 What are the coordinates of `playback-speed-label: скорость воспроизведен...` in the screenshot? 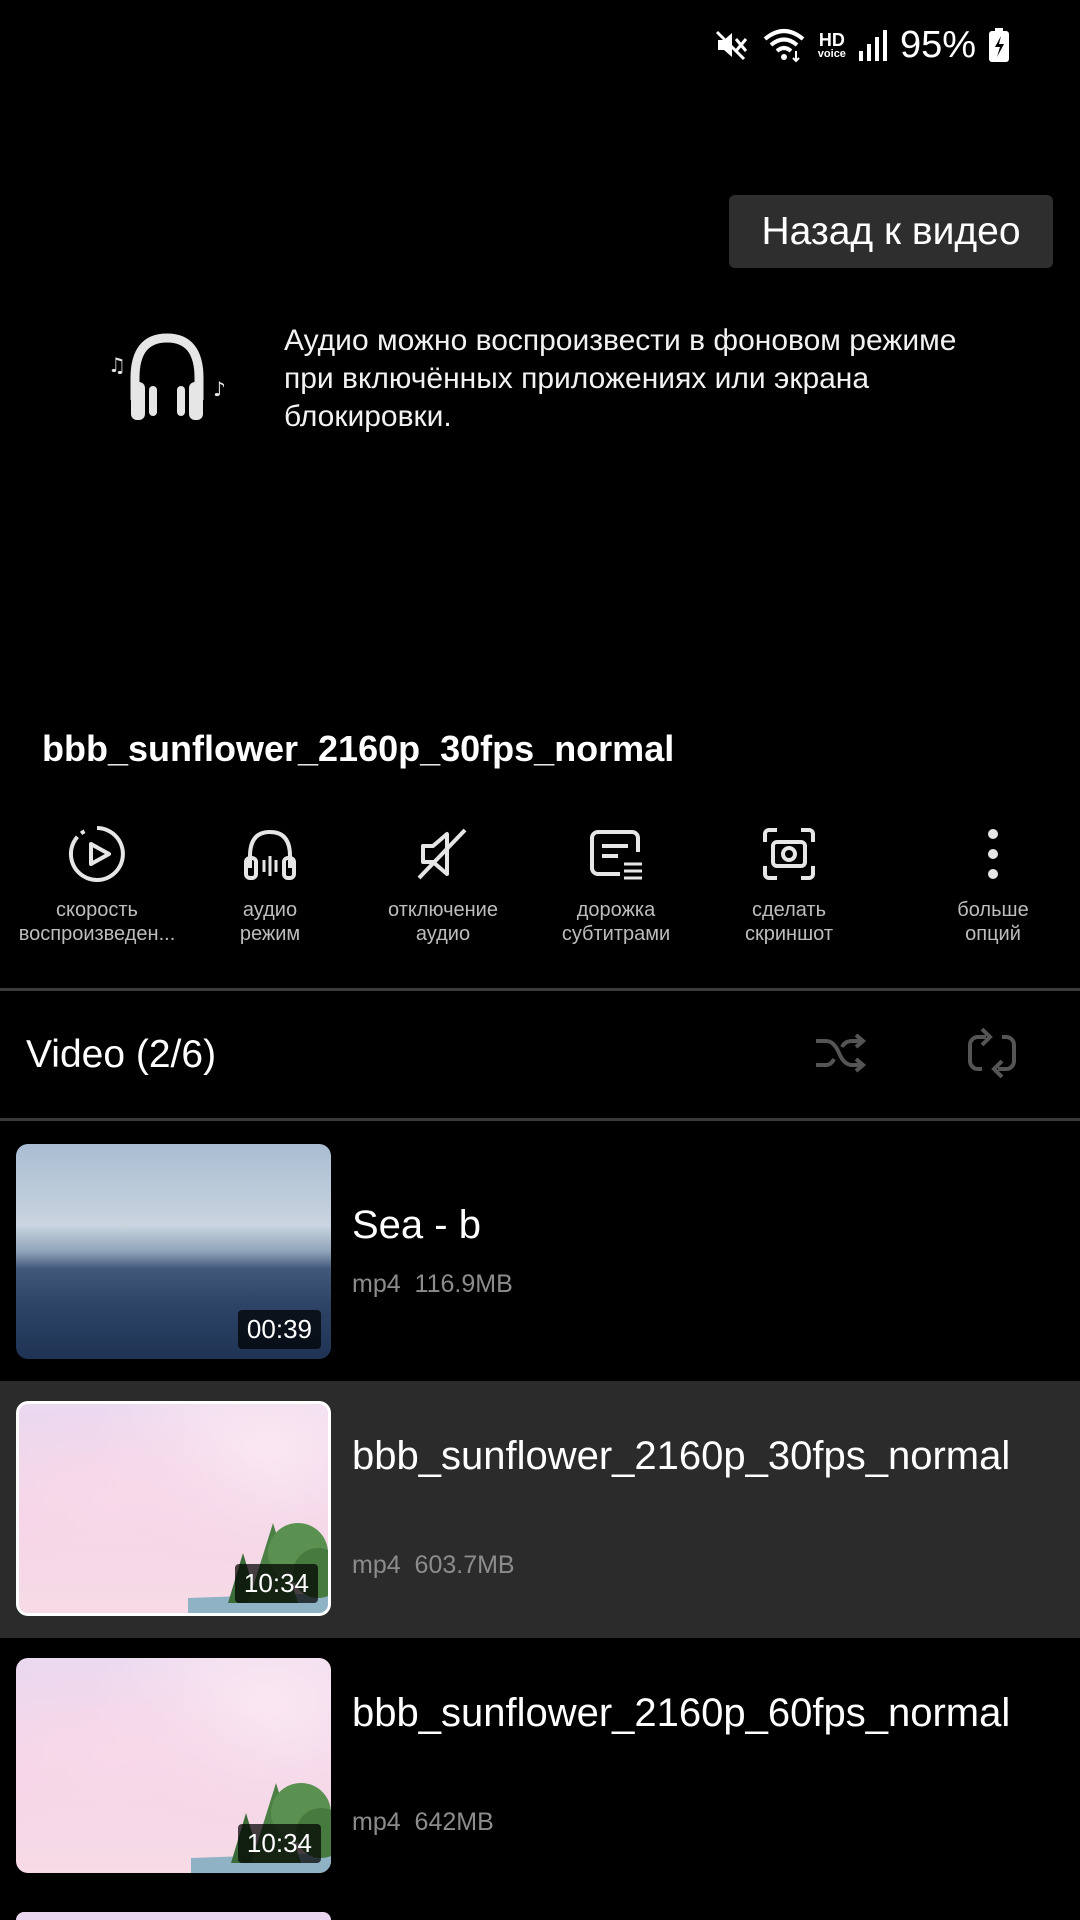 It's located at (97, 922).